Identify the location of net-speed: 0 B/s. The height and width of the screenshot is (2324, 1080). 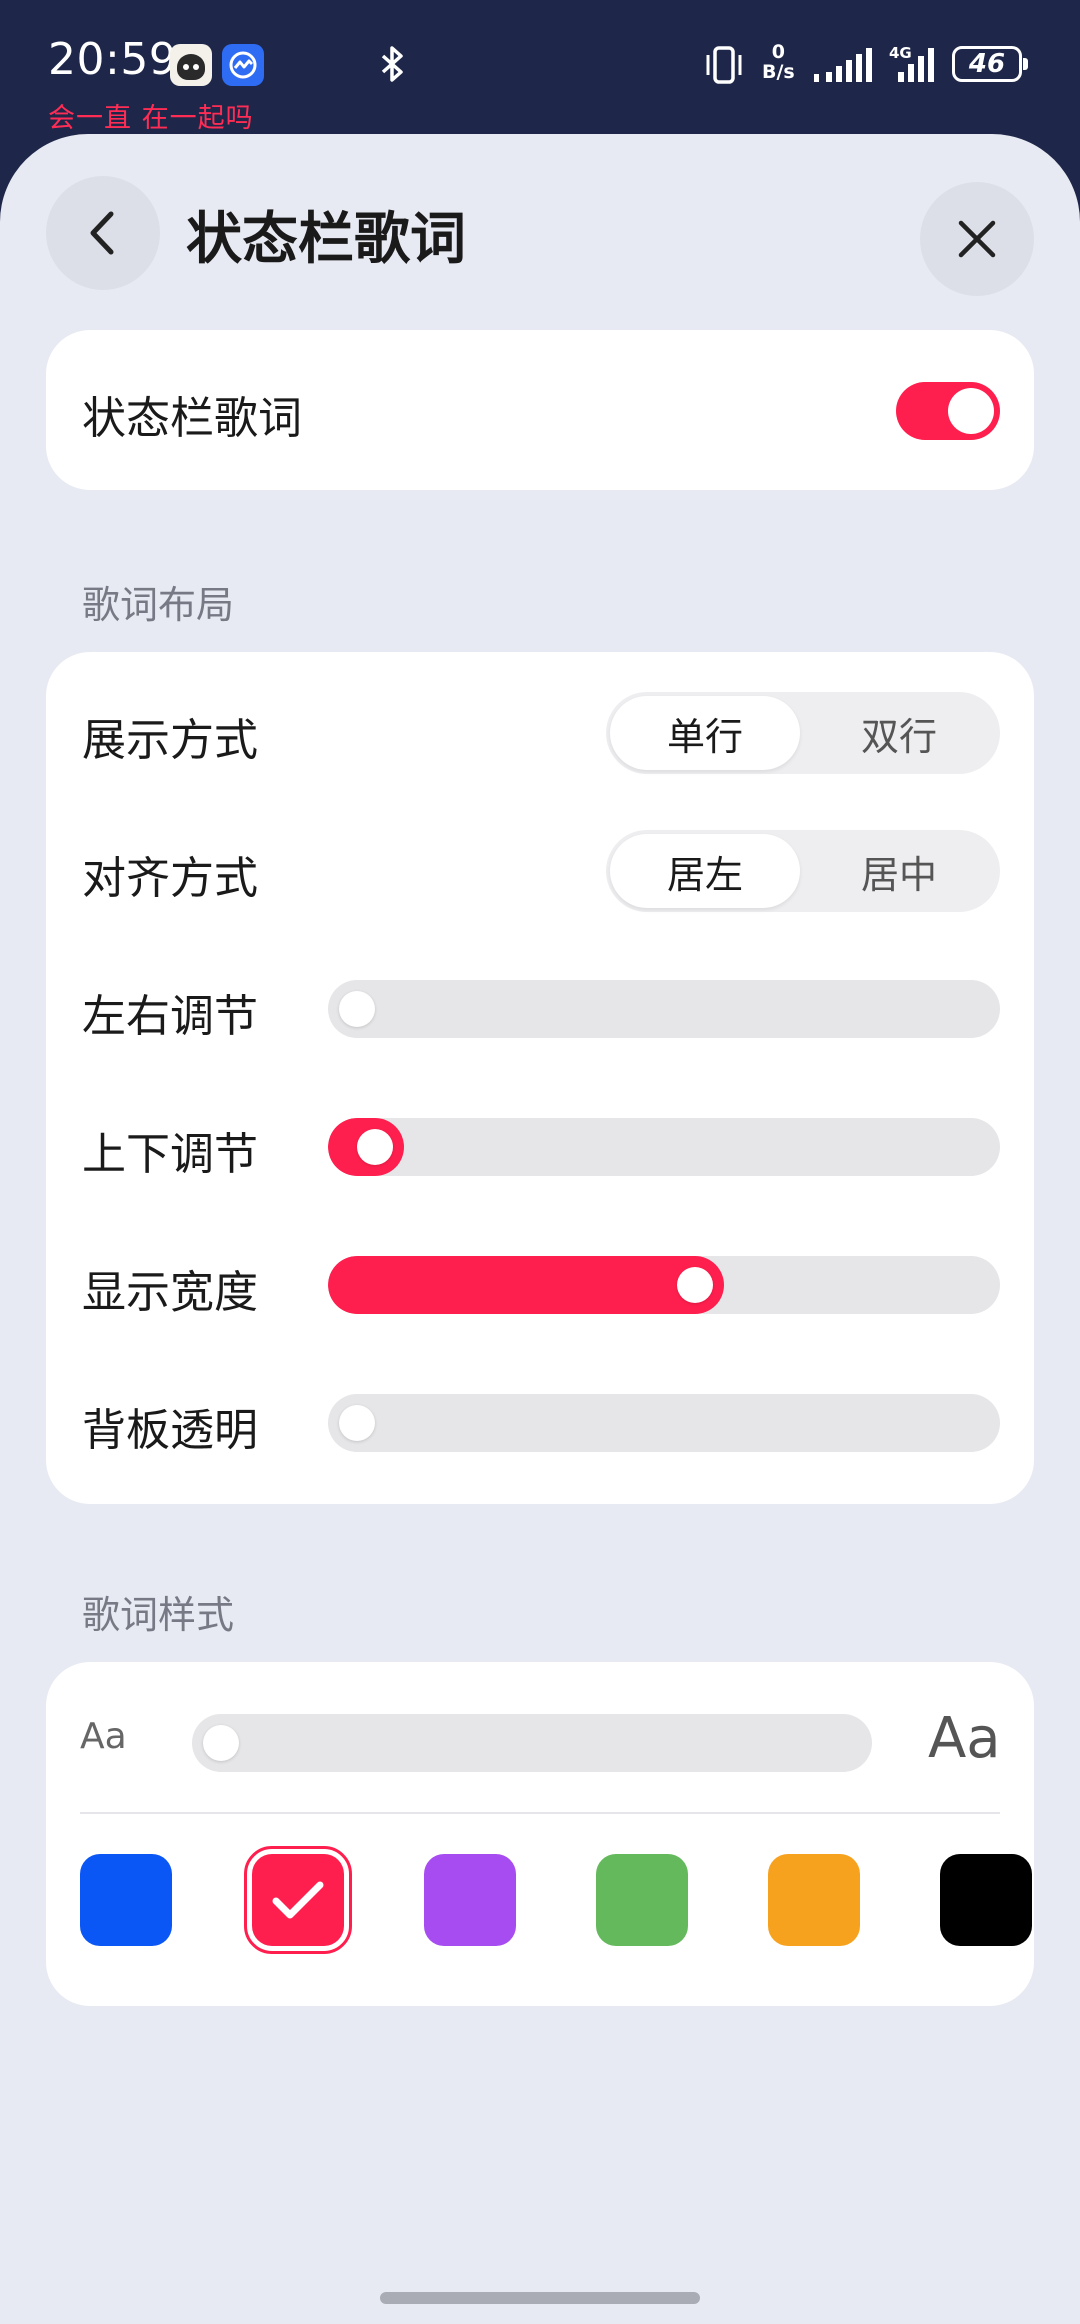
(778, 62).